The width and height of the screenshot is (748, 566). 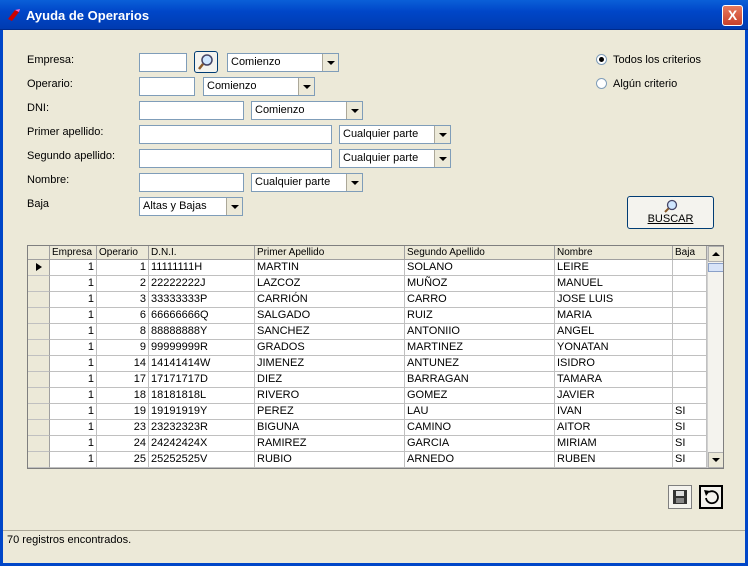 I want to click on operario-mode-select: Comienzo, so click(x=259, y=86).